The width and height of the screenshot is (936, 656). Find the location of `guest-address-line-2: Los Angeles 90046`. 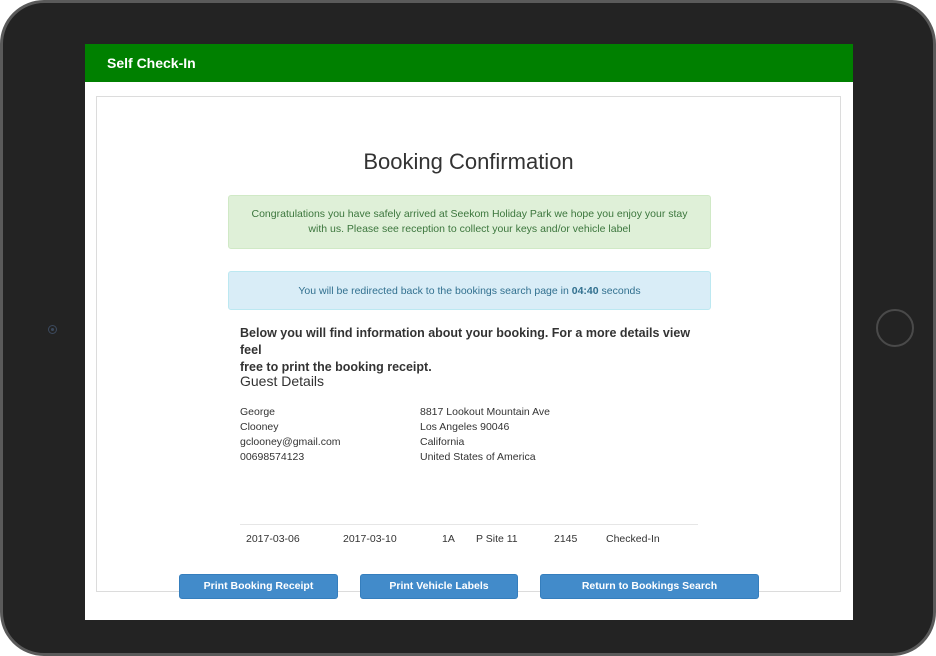

guest-address-line-2: Los Angeles 90046 is located at coordinates (465, 427).